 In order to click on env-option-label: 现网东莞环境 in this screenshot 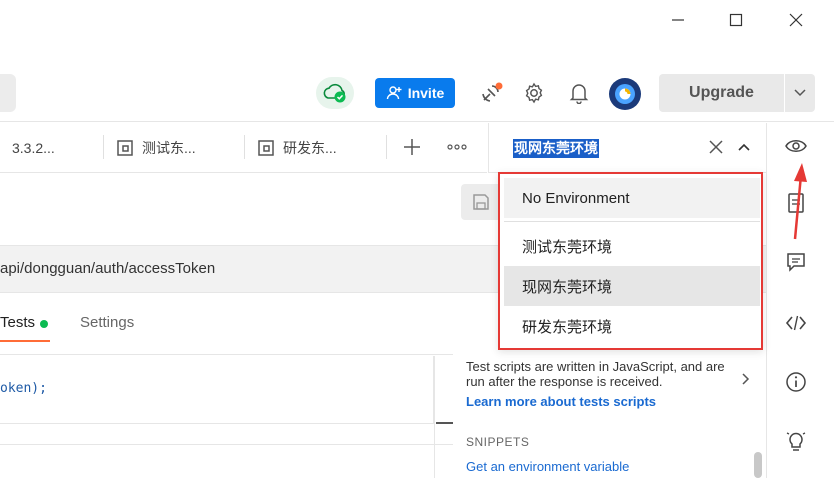, I will do `click(567, 287)`.